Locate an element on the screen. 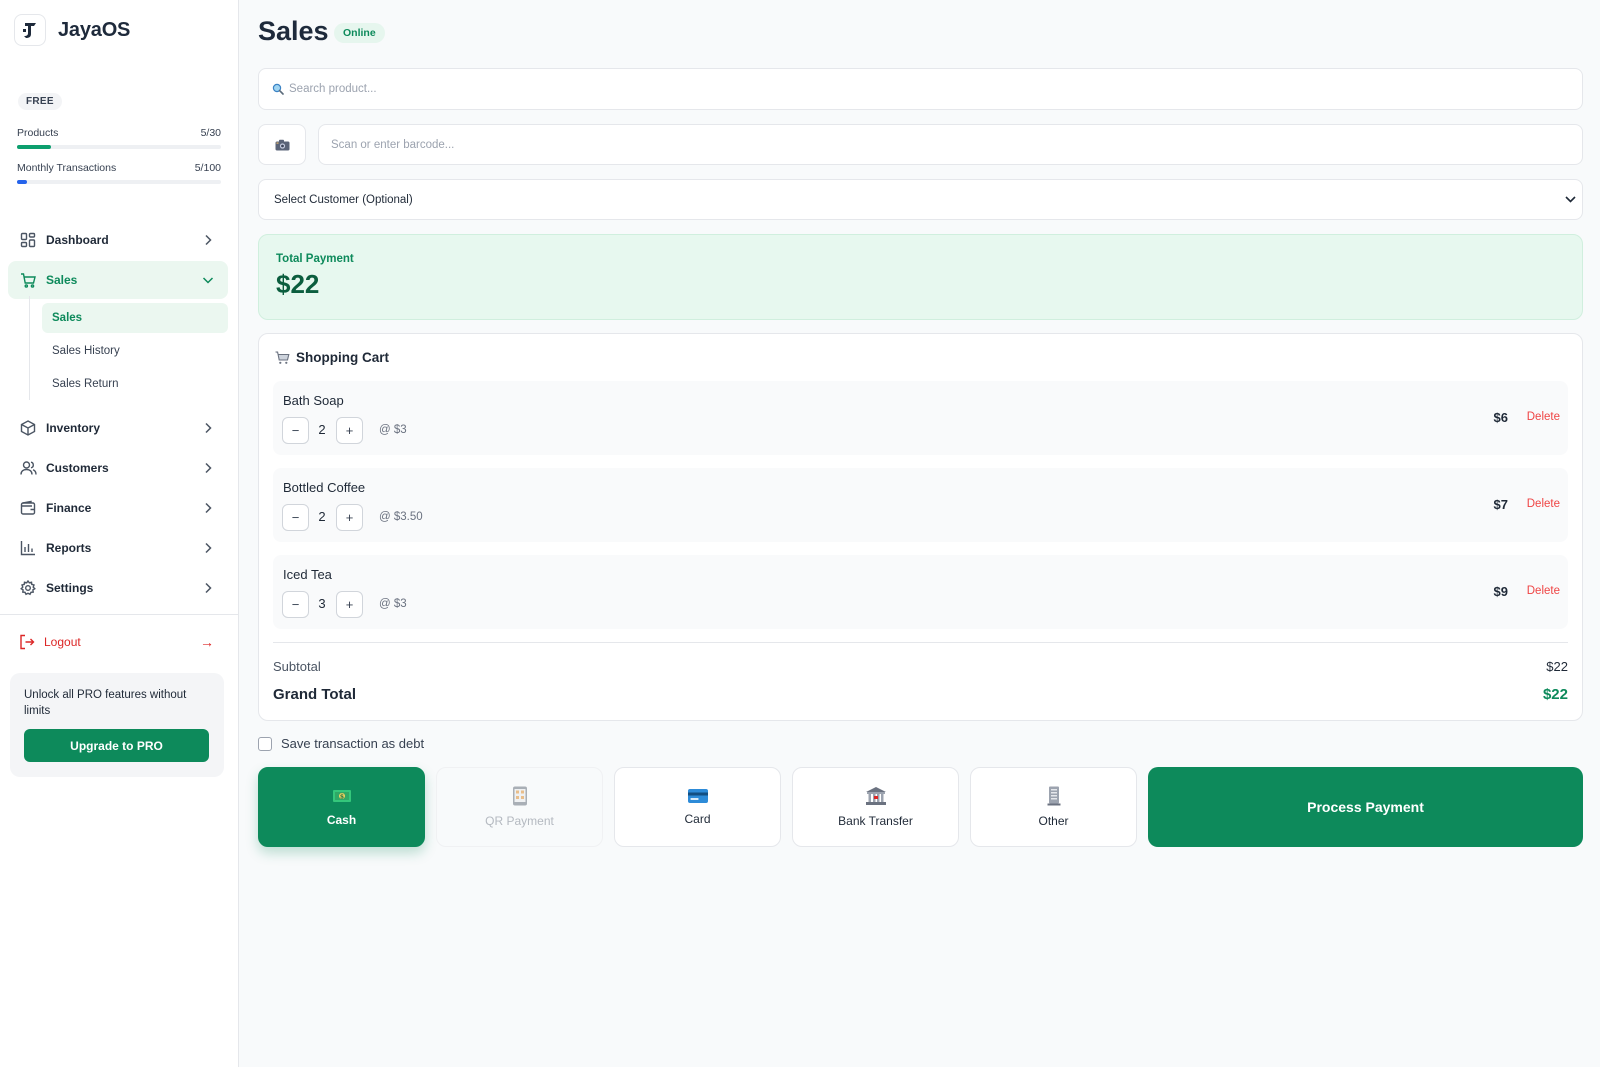 The width and height of the screenshot is (1600, 1067). camera-scan-button is located at coordinates (282, 144).